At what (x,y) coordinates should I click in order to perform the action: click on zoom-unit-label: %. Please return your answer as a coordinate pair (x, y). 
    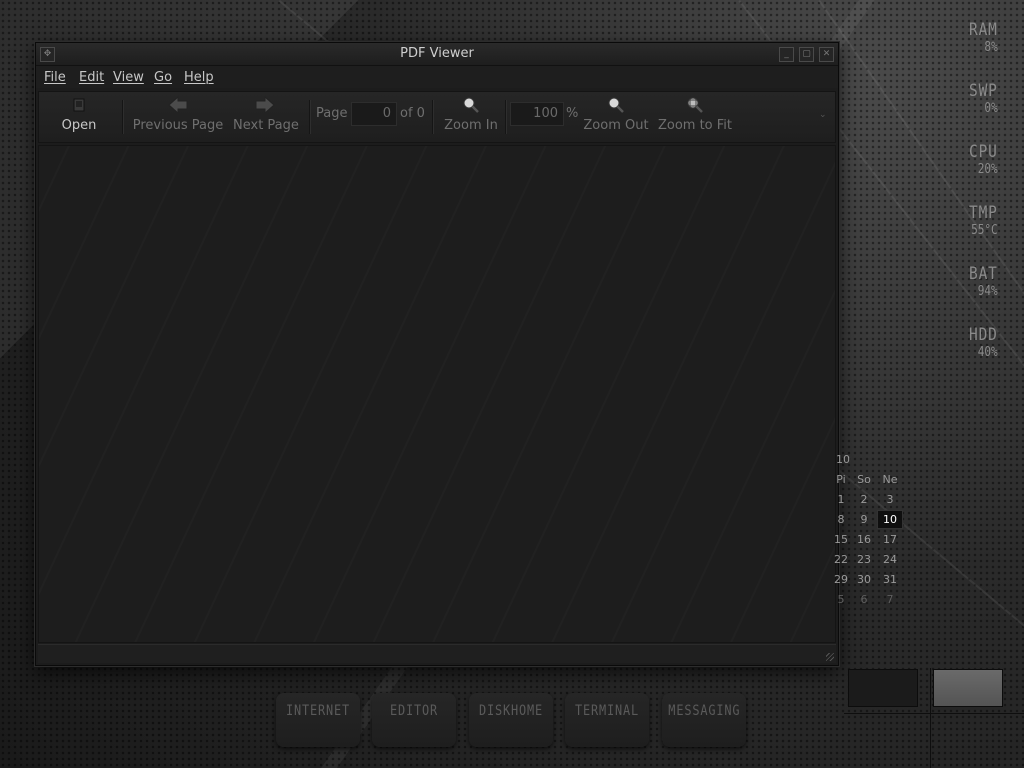
    Looking at the image, I should click on (572, 113).